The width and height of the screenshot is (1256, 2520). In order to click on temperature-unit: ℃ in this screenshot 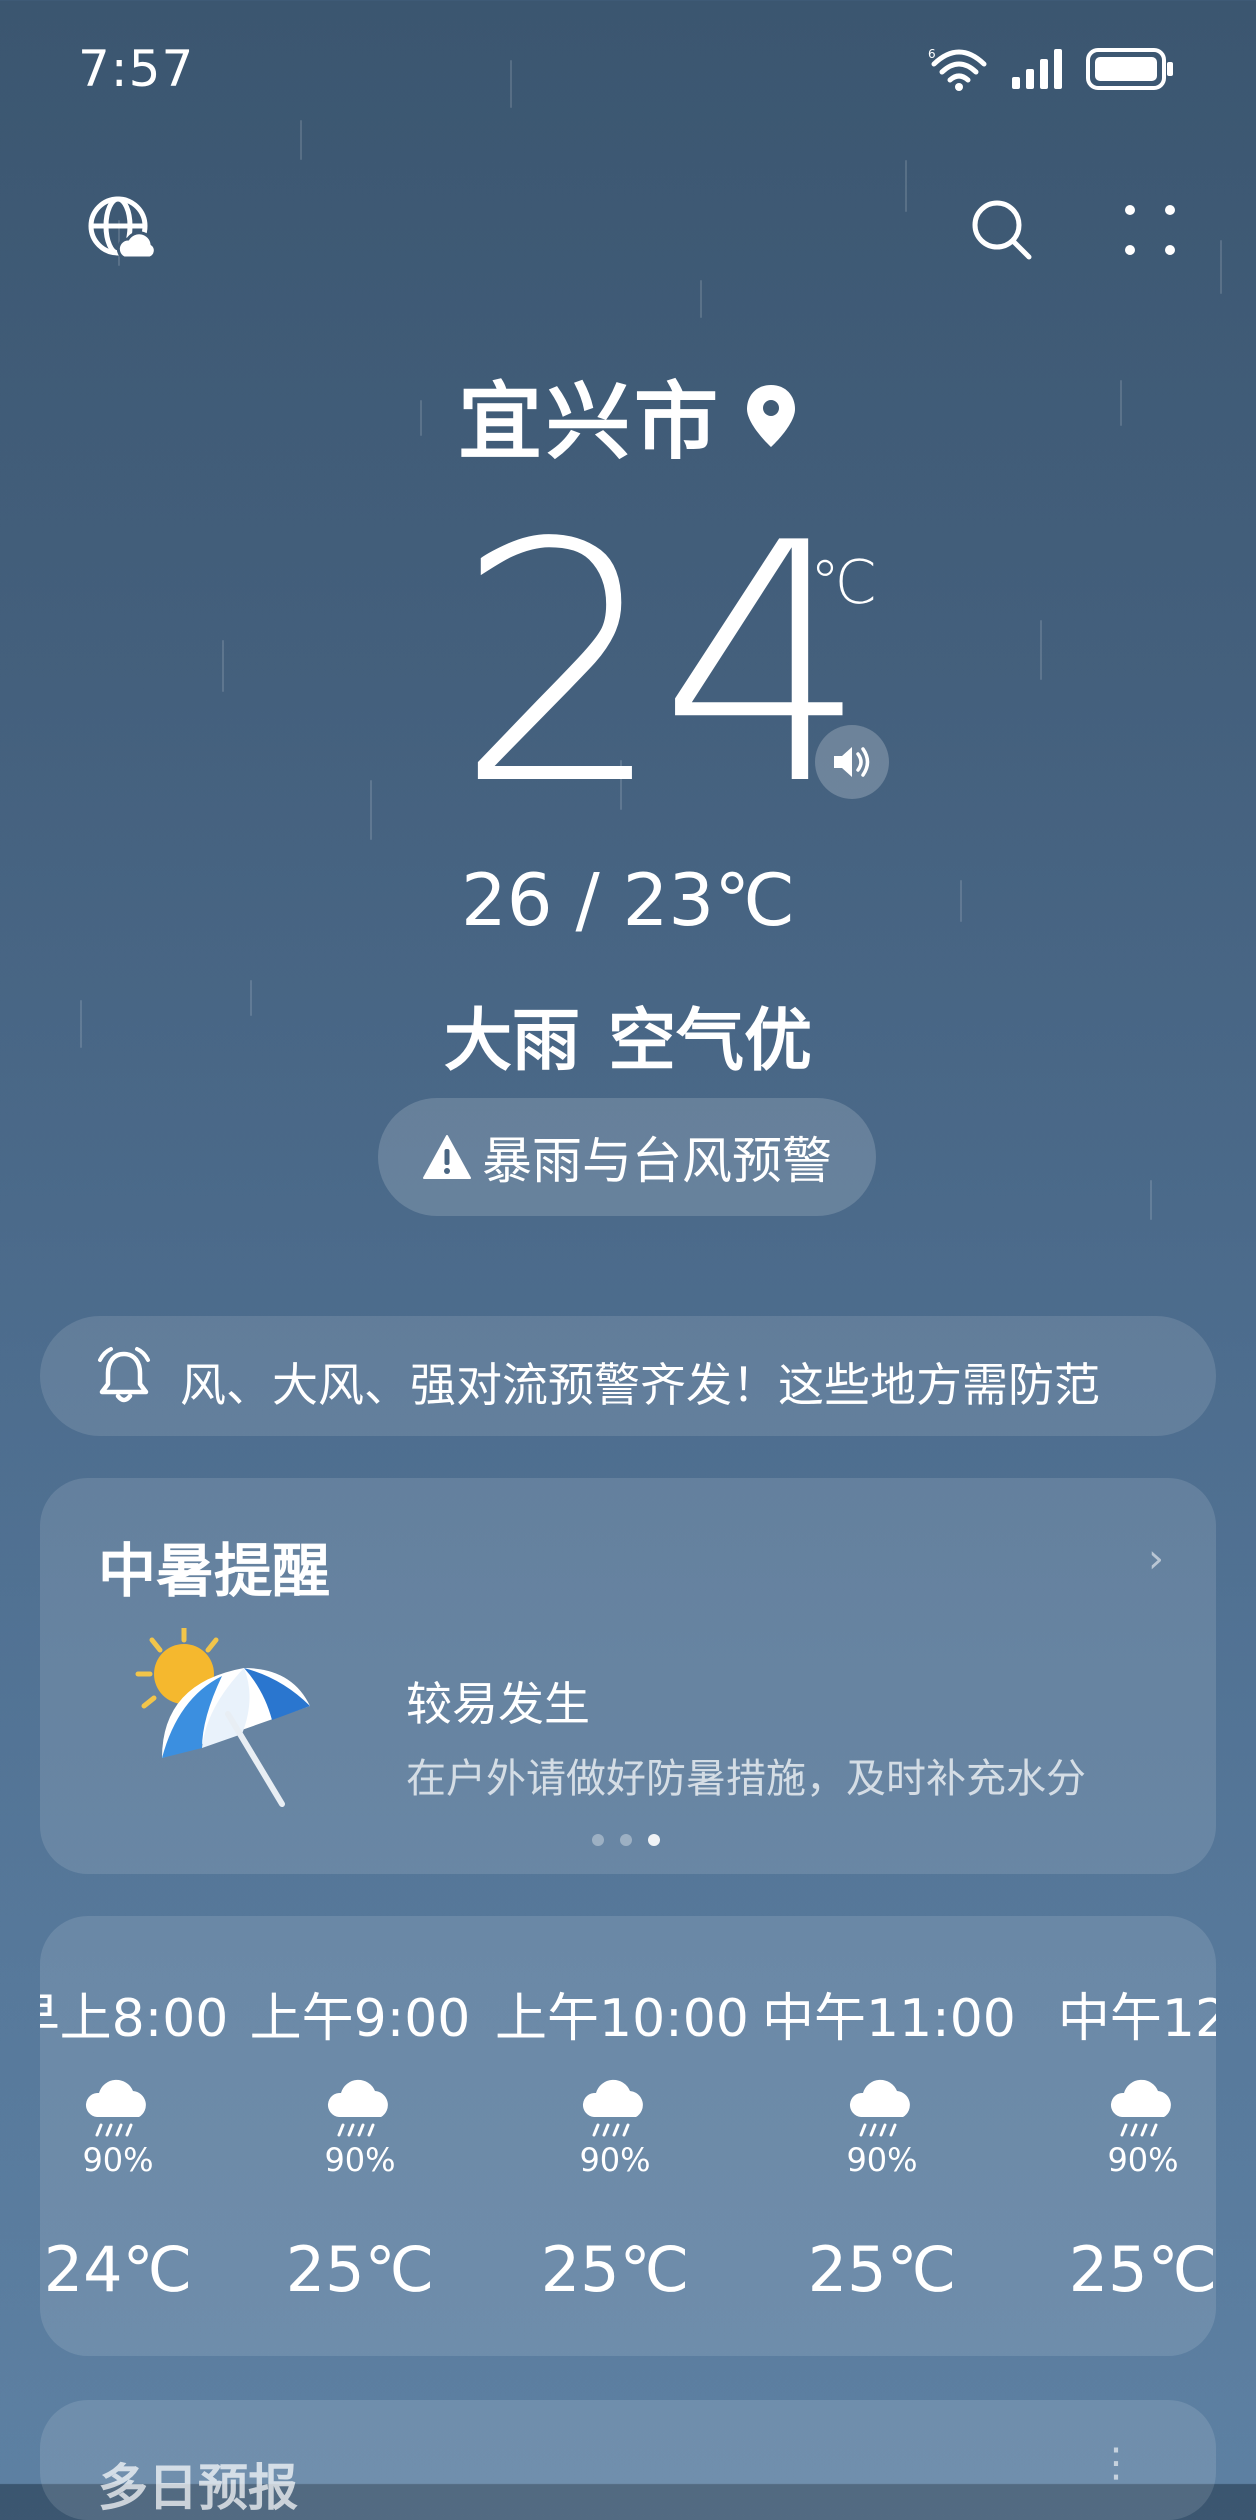, I will do `click(844, 583)`.